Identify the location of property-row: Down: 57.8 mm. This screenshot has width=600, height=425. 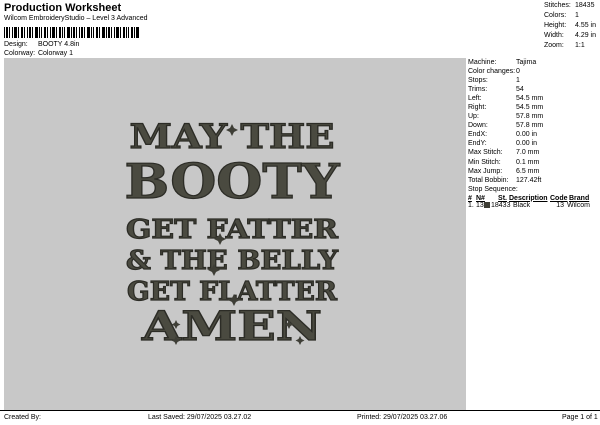
(531, 126).